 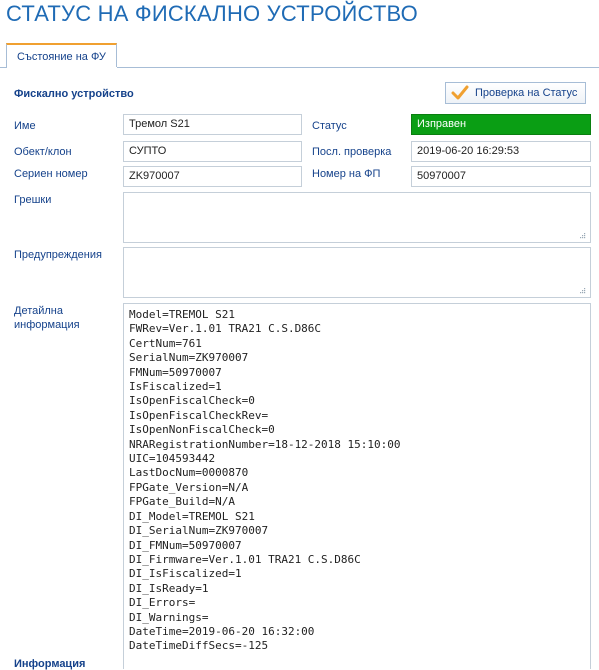 What do you see at coordinates (185, 574) in the screenshot?
I see `details-line: DI_IsFiscalized=1` at bounding box center [185, 574].